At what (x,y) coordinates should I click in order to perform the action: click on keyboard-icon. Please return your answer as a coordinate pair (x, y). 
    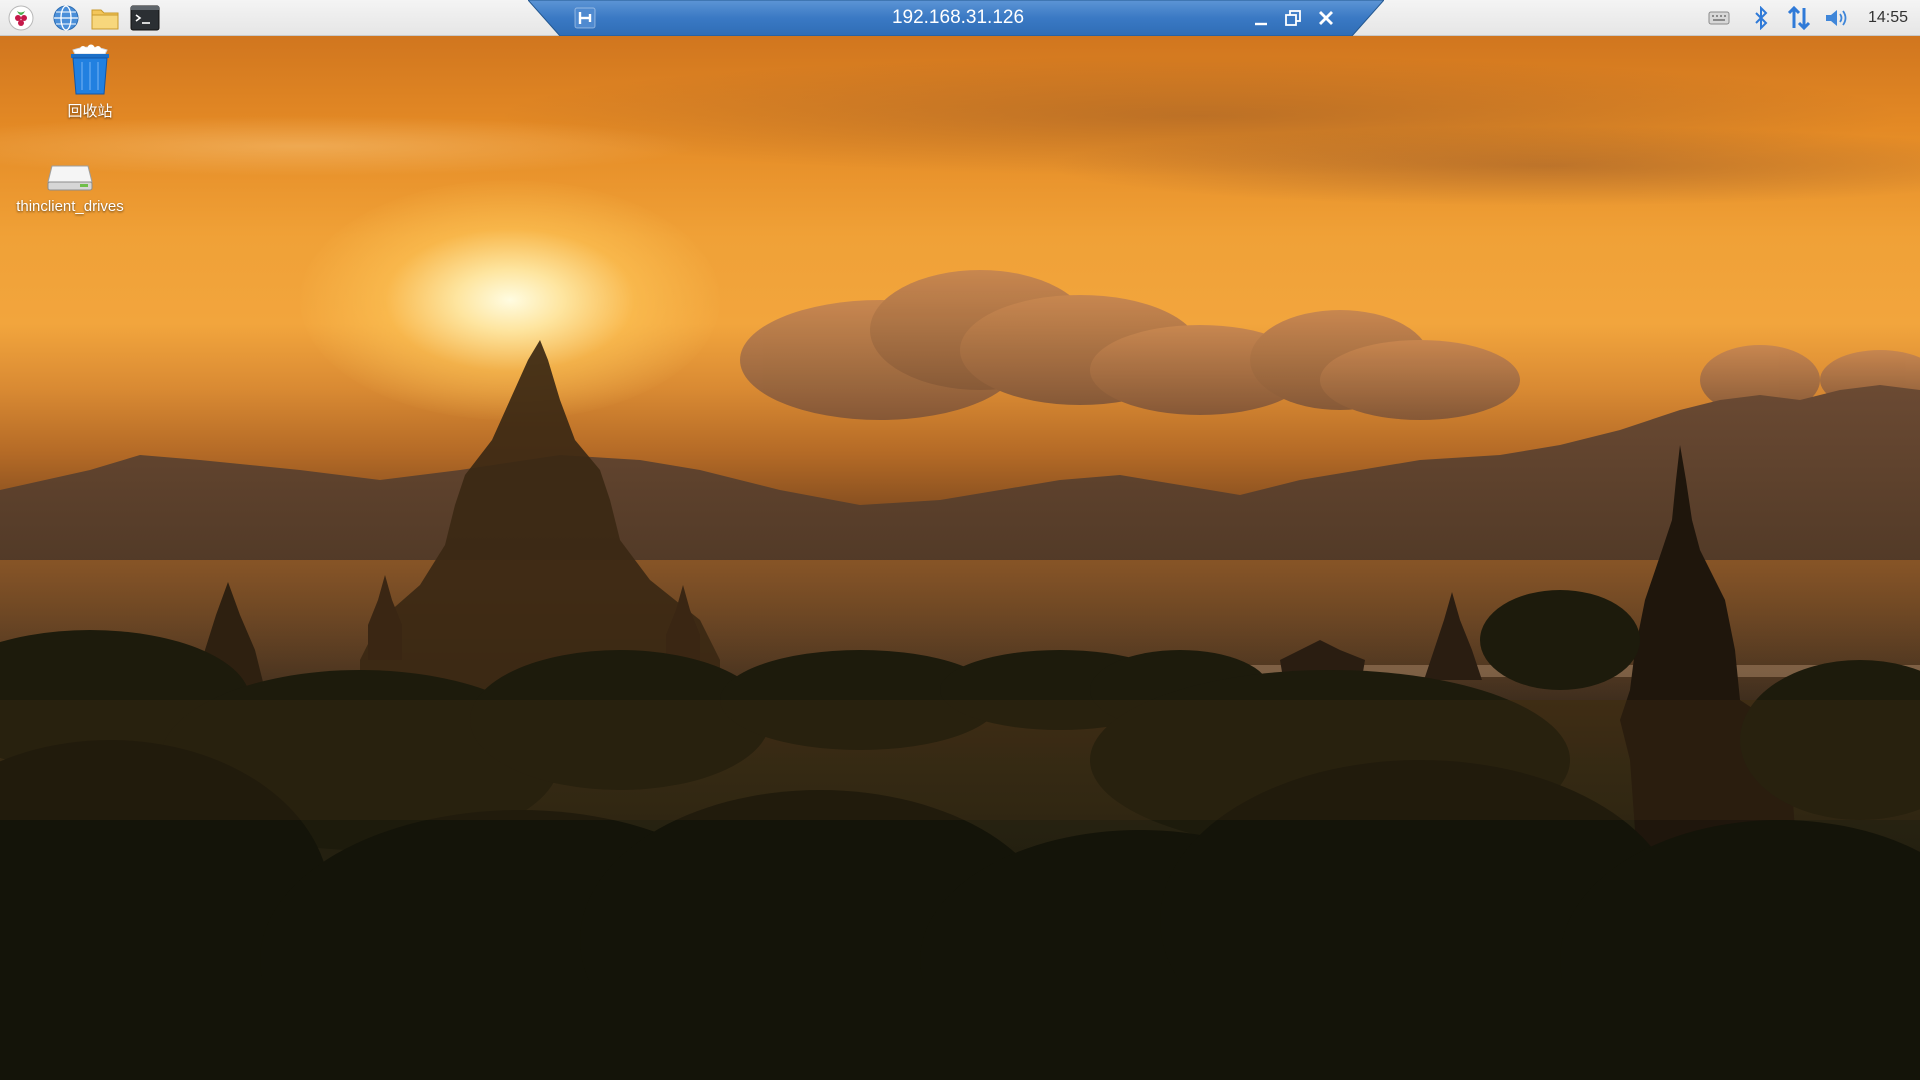
    Looking at the image, I should click on (1719, 18).